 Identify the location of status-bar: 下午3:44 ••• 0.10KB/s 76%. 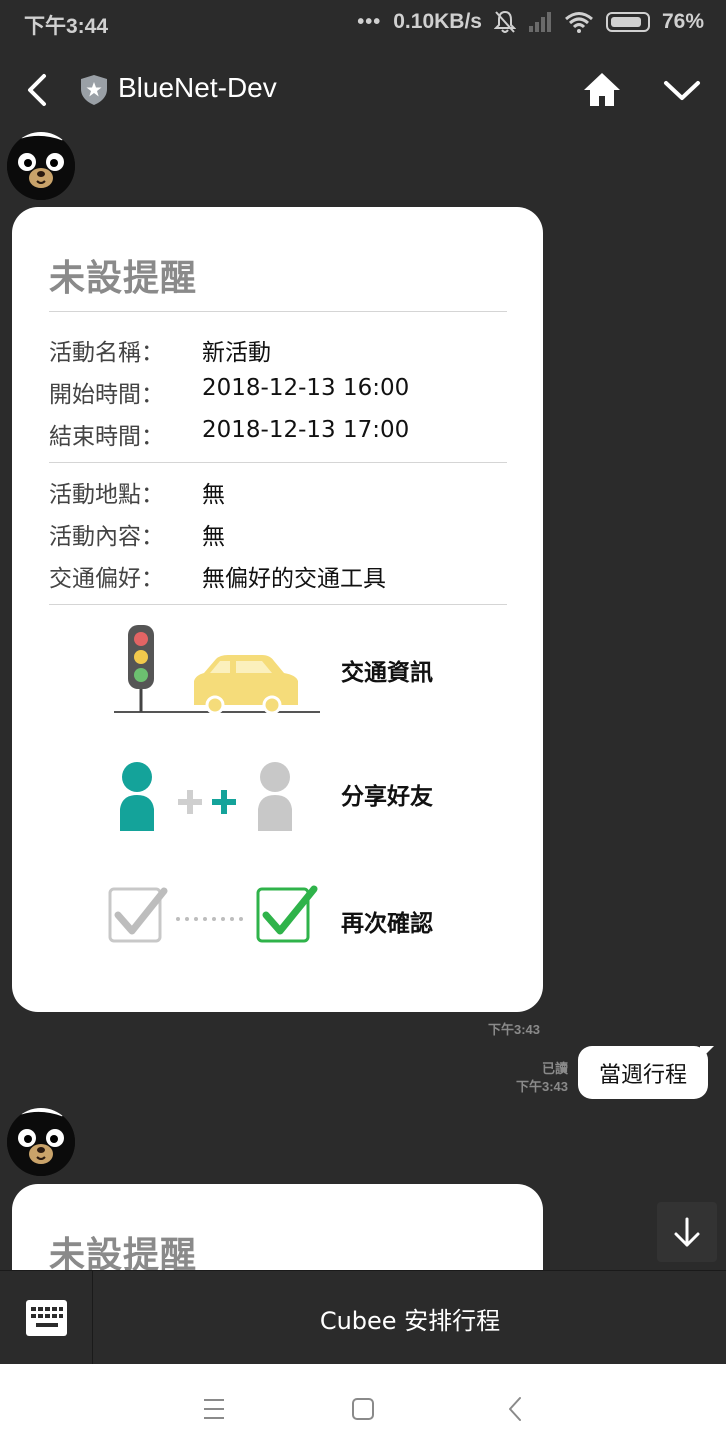
(363, 22).